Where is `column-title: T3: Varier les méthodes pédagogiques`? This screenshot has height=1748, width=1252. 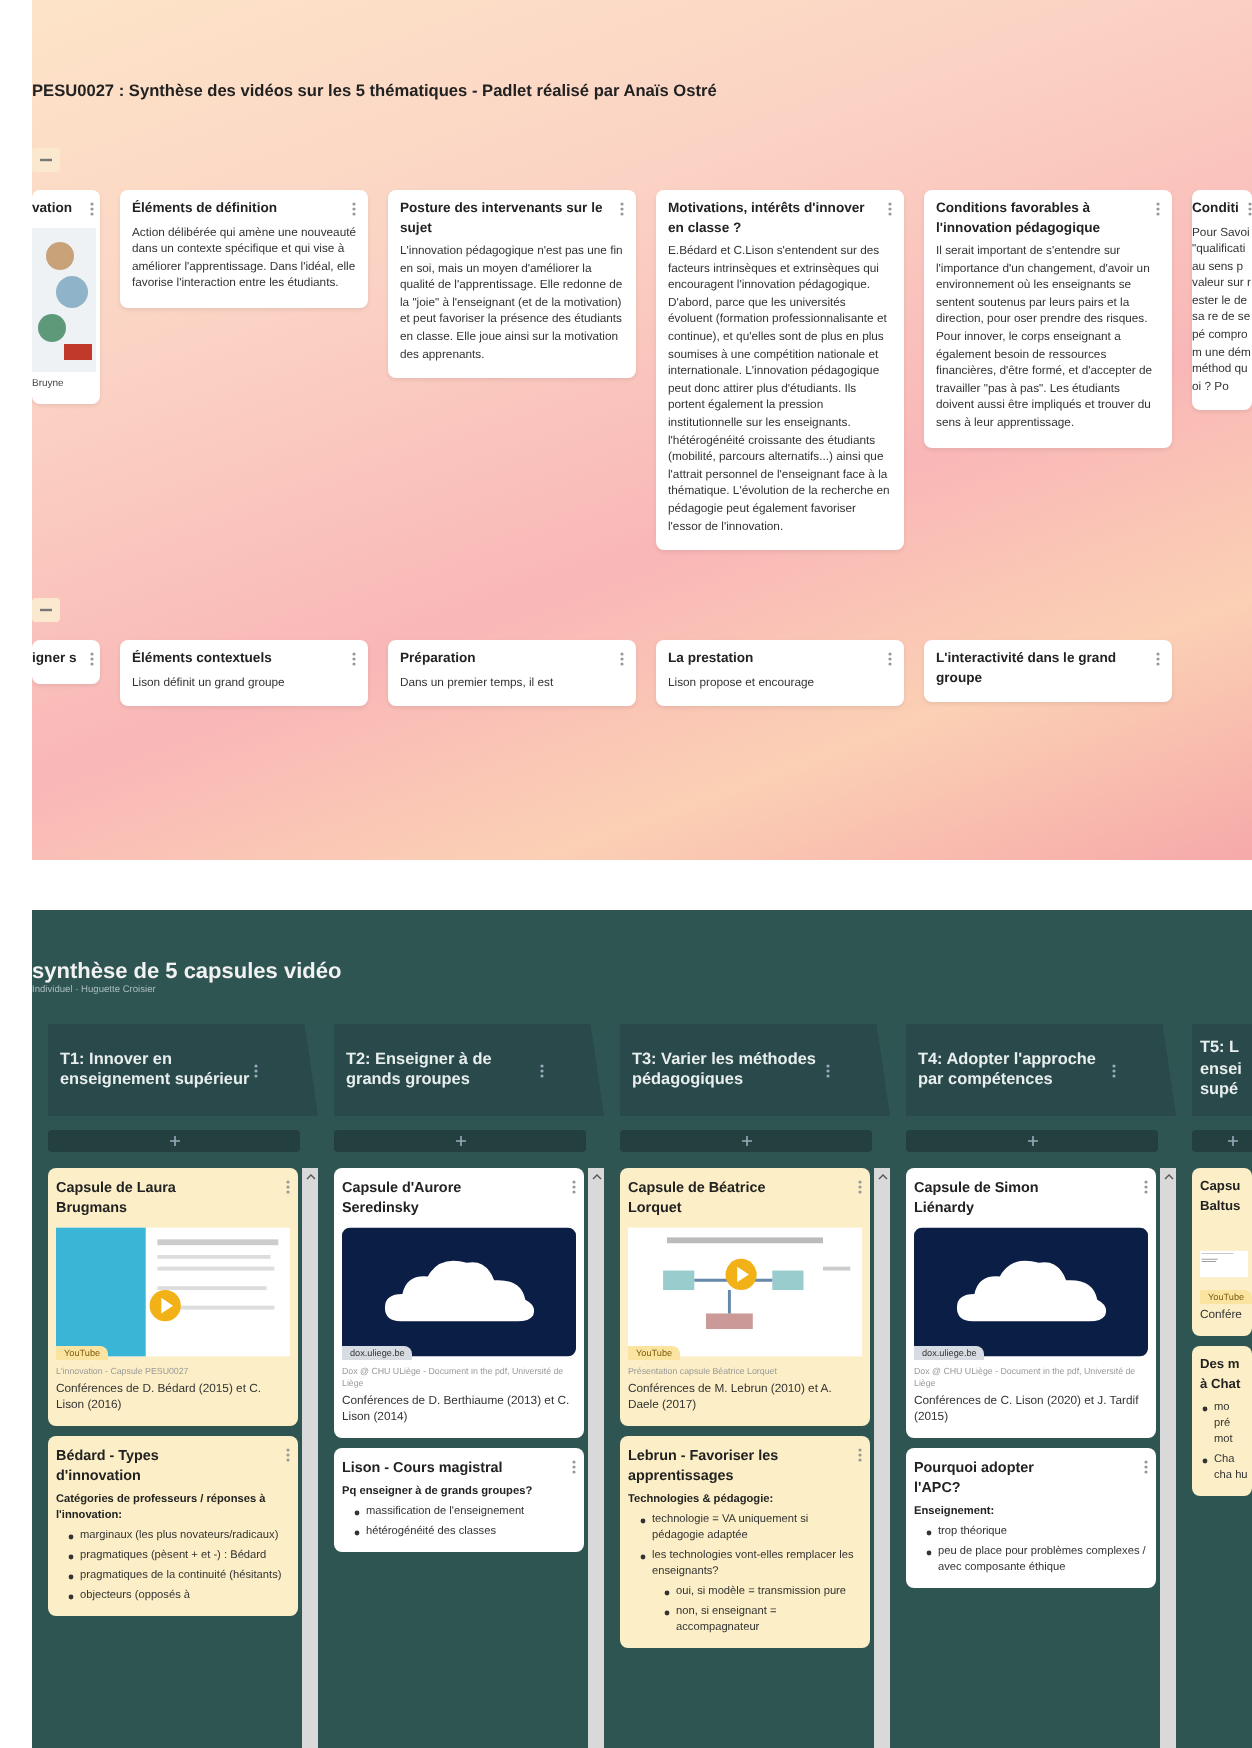
column-title: T3: Varier les méthodes pédagogiques is located at coordinates (725, 1070).